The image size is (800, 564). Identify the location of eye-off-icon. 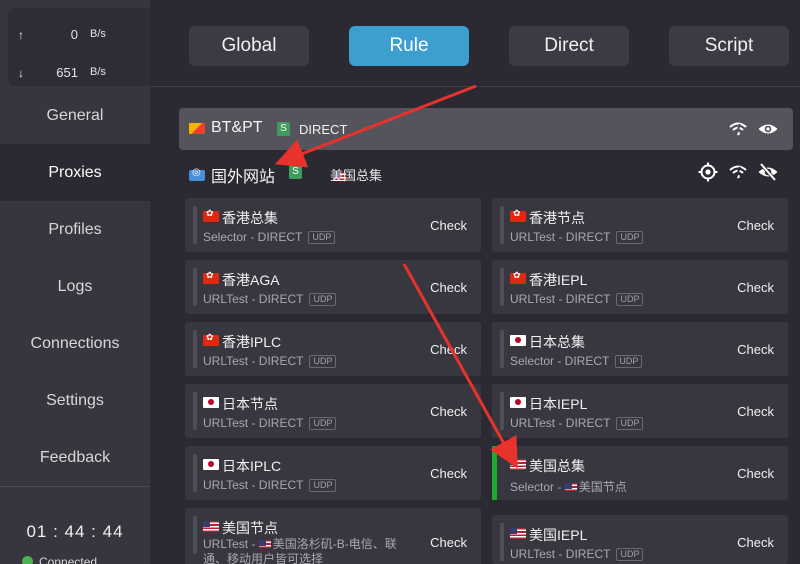
(768, 172).